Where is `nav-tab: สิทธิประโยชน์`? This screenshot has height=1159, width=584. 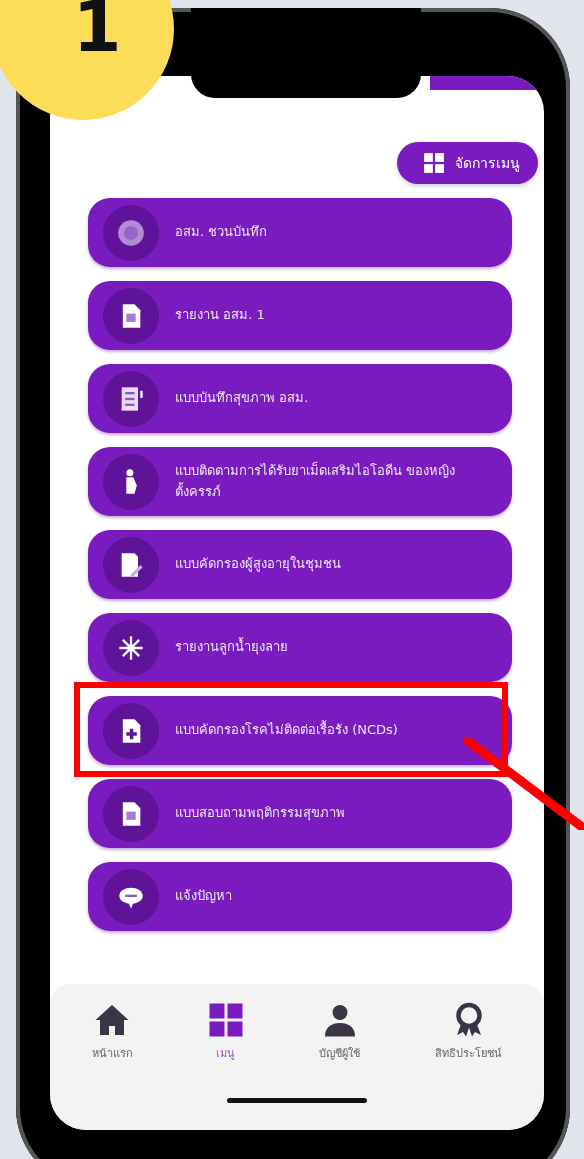 nav-tab: สิทธิประโยชน์ is located at coordinates (469, 1032).